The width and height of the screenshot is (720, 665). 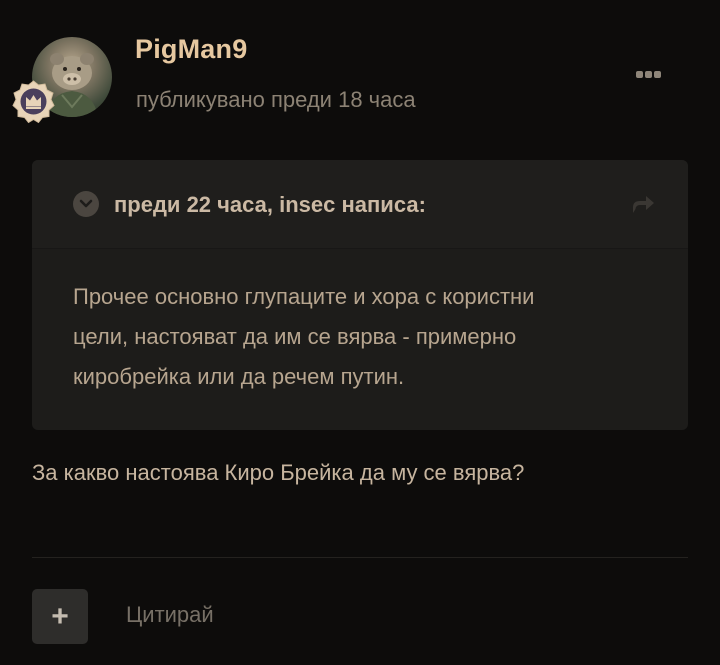 I want to click on quote-collapse-toggle, so click(x=86, y=204).